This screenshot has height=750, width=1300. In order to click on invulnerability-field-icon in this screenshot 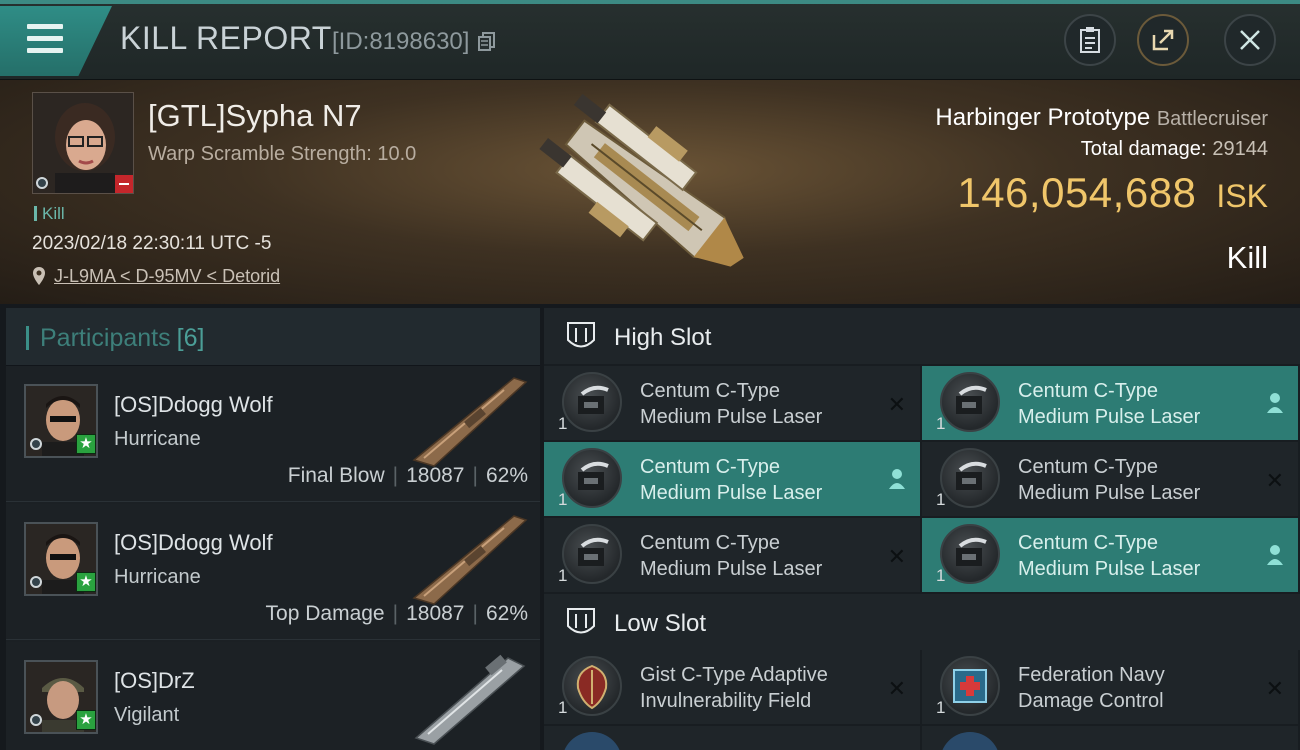, I will do `click(592, 686)`.